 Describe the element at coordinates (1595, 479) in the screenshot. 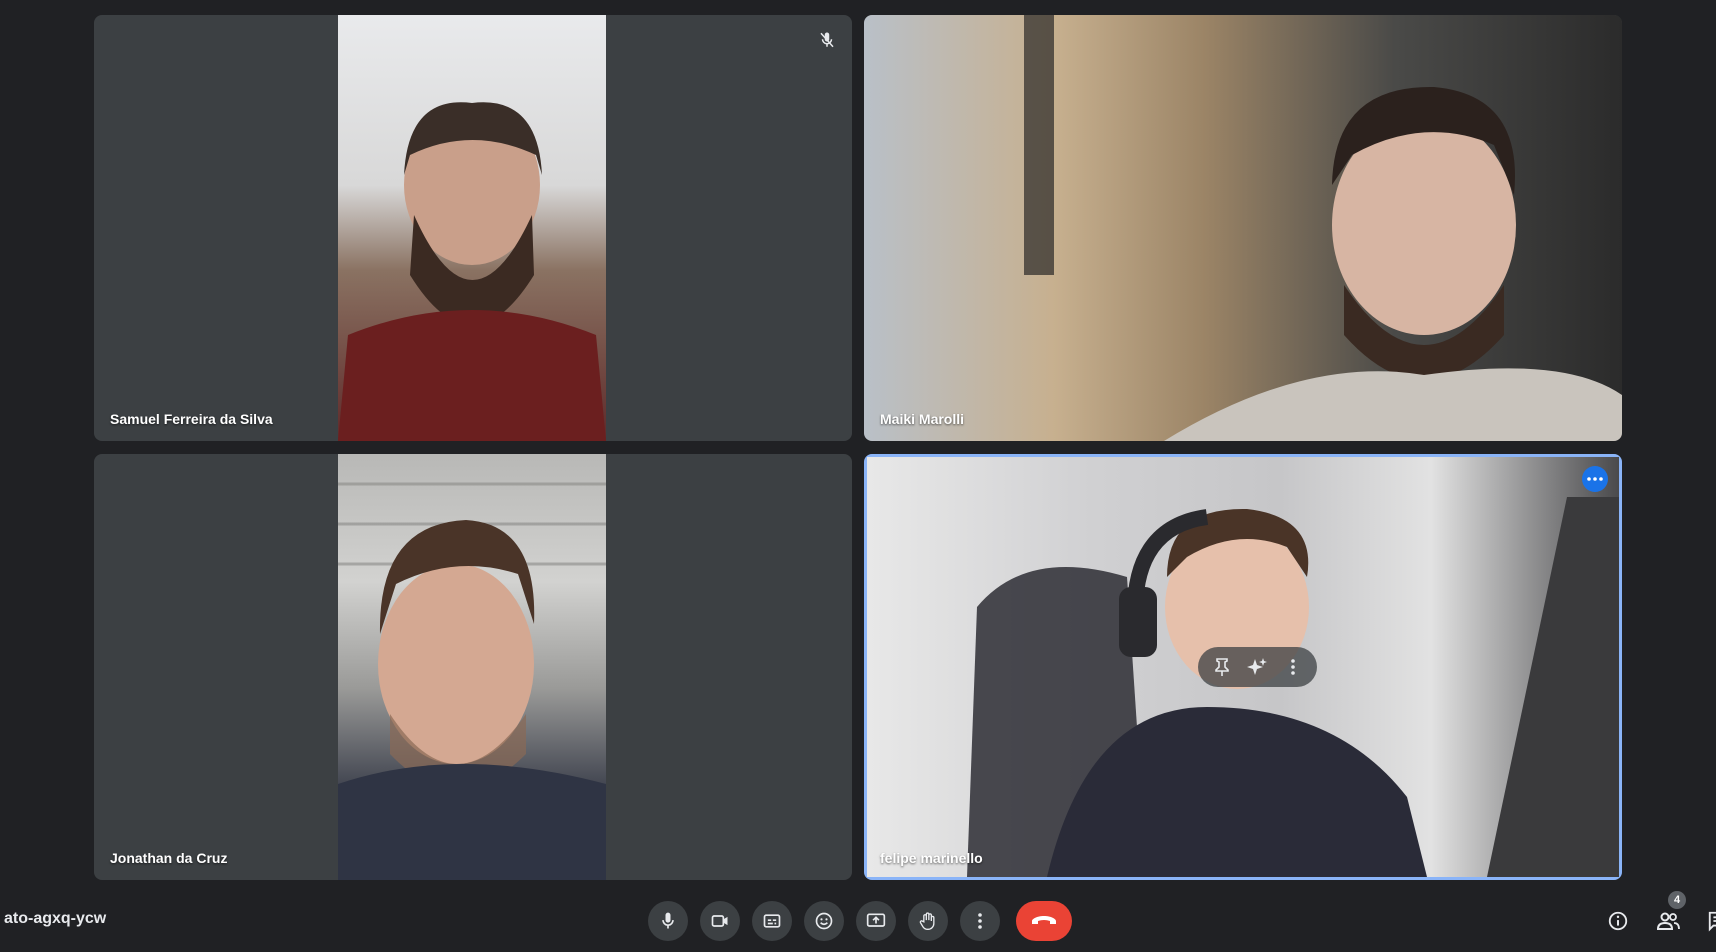

I see `more-options-badge-icon` at that location.